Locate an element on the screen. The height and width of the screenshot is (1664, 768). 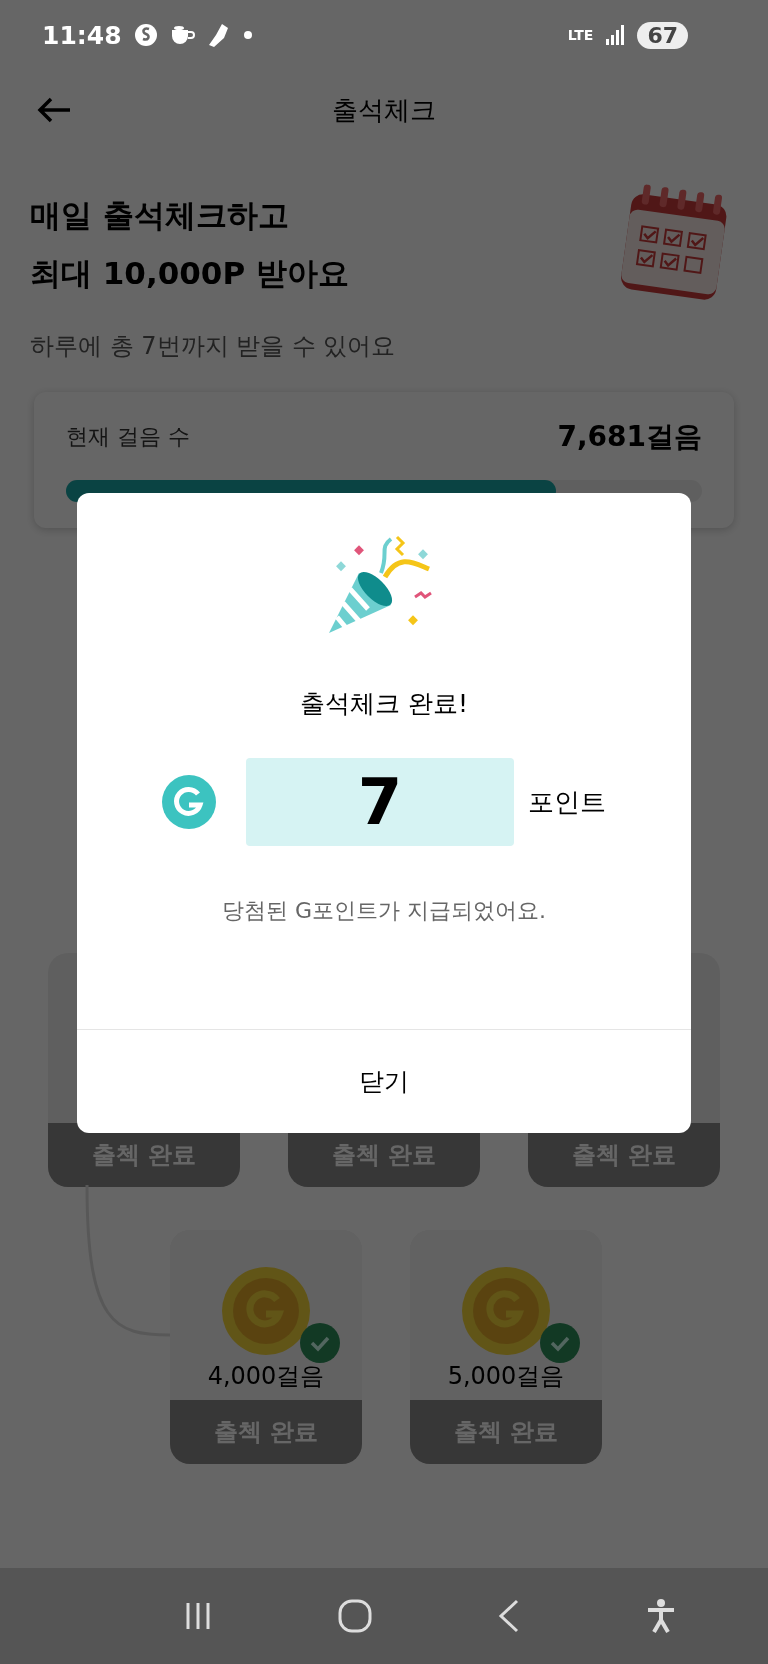
points-amount: 7 is located at coordinates (380, 802).